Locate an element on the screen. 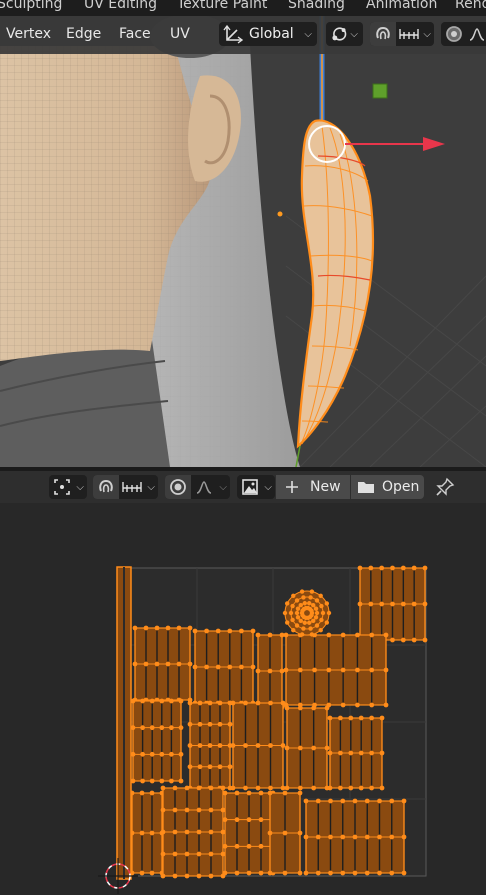 The width and height of the screenshot is (486, 895). uv-snap-toggle is located at coordinates (106, 487).